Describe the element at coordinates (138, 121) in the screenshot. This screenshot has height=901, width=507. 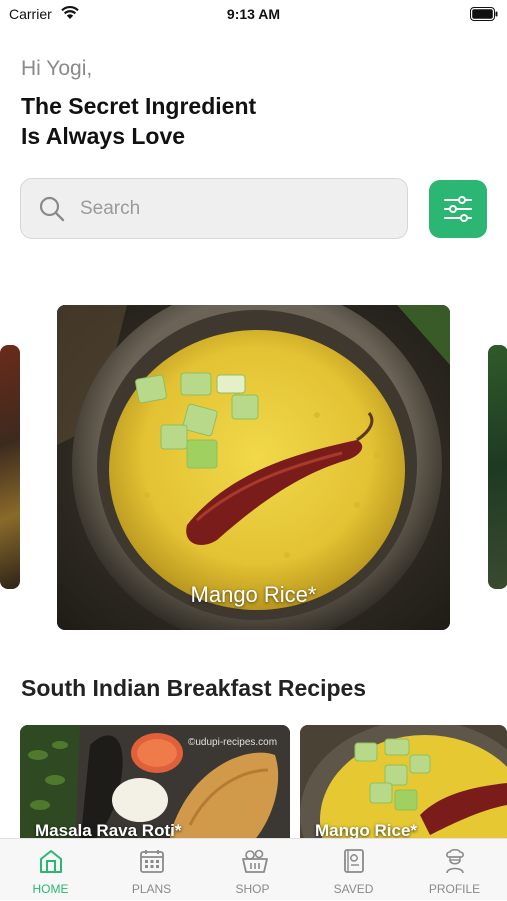
I see `page-headline: The Secret Ingredient Is Always Love` at that location.